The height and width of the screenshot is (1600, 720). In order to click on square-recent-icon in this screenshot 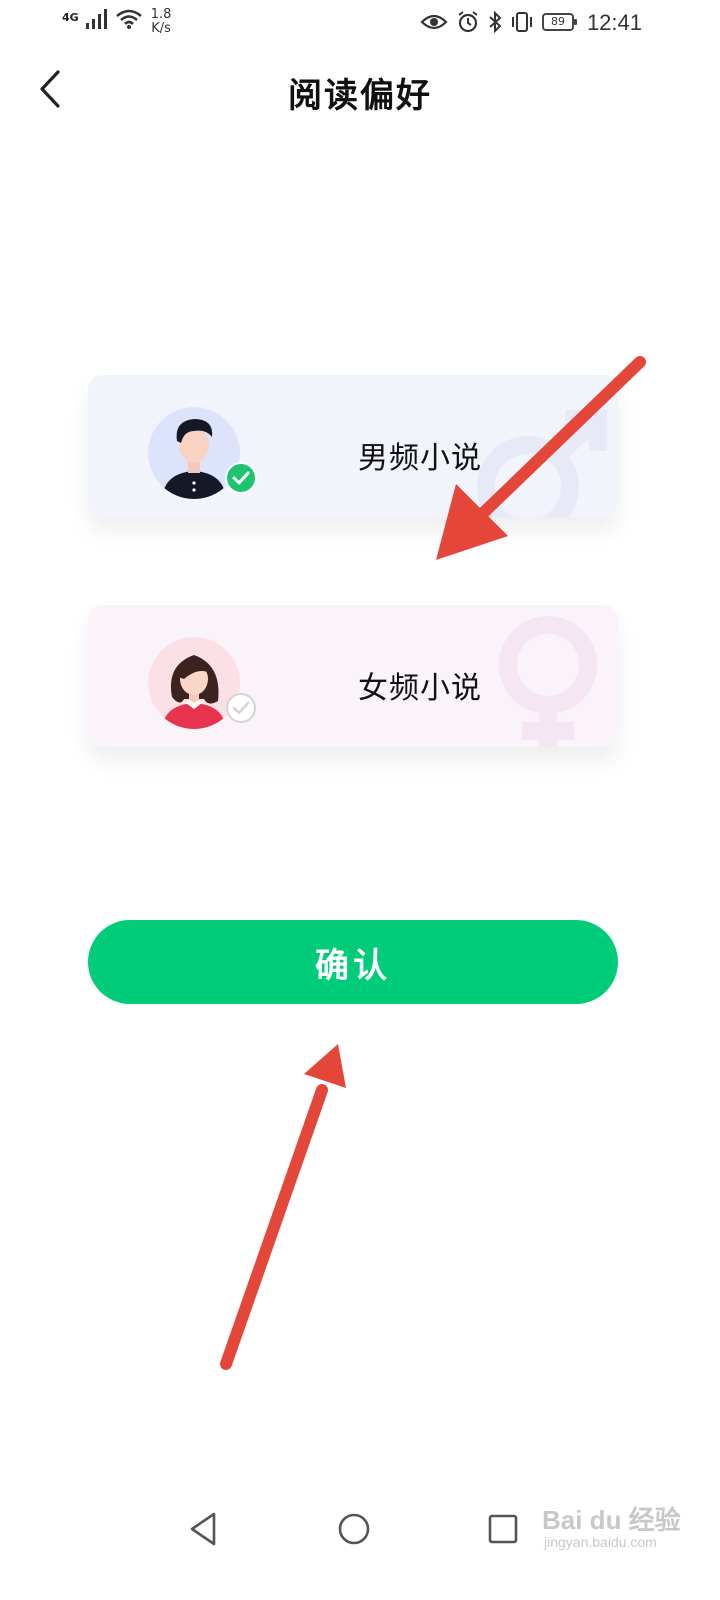, I will do `click(503, 1529)`.